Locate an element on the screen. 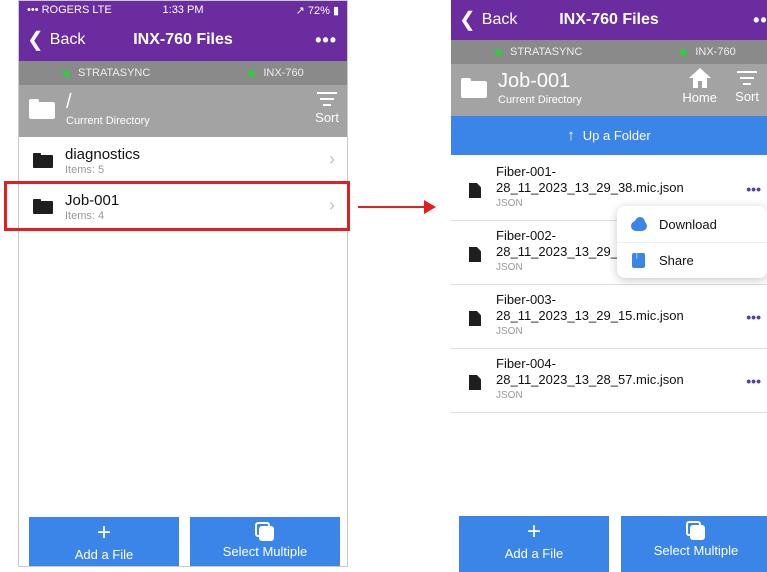  highlight-box is located at coordinates (177, 206).